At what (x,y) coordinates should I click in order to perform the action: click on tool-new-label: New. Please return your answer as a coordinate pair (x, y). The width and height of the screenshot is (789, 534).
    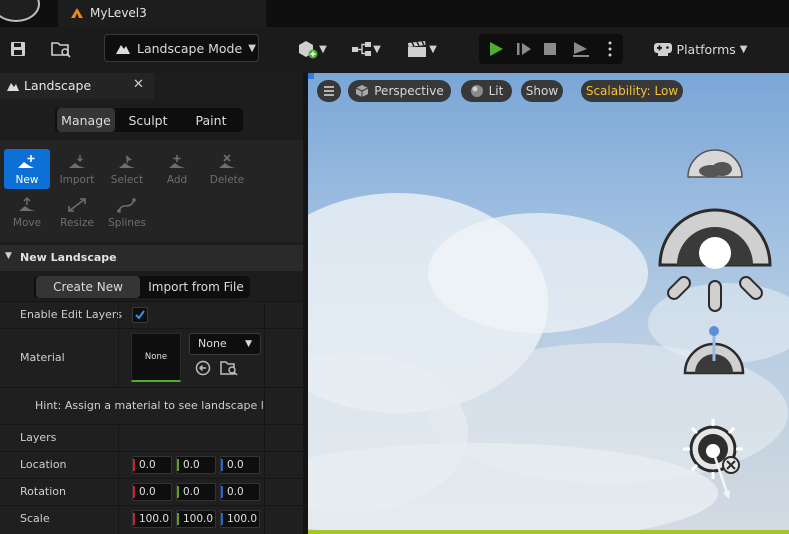
    Looking at the image, I should click on (27, 180).